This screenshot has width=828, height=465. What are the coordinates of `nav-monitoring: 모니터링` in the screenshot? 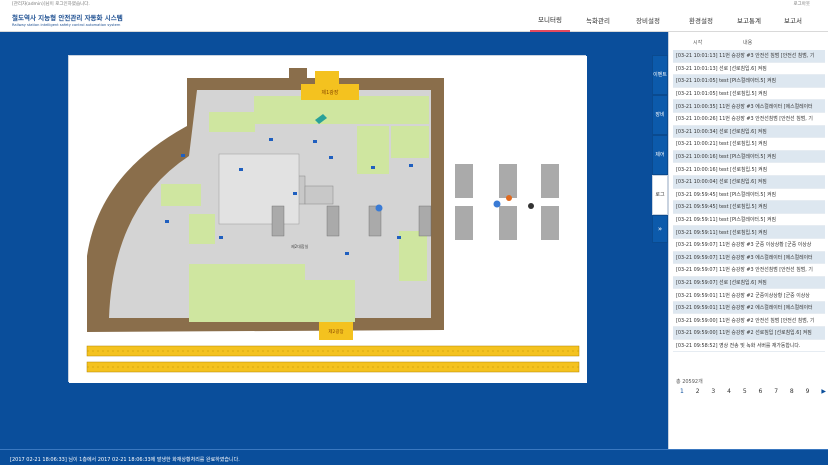 It's located at (550, 20).